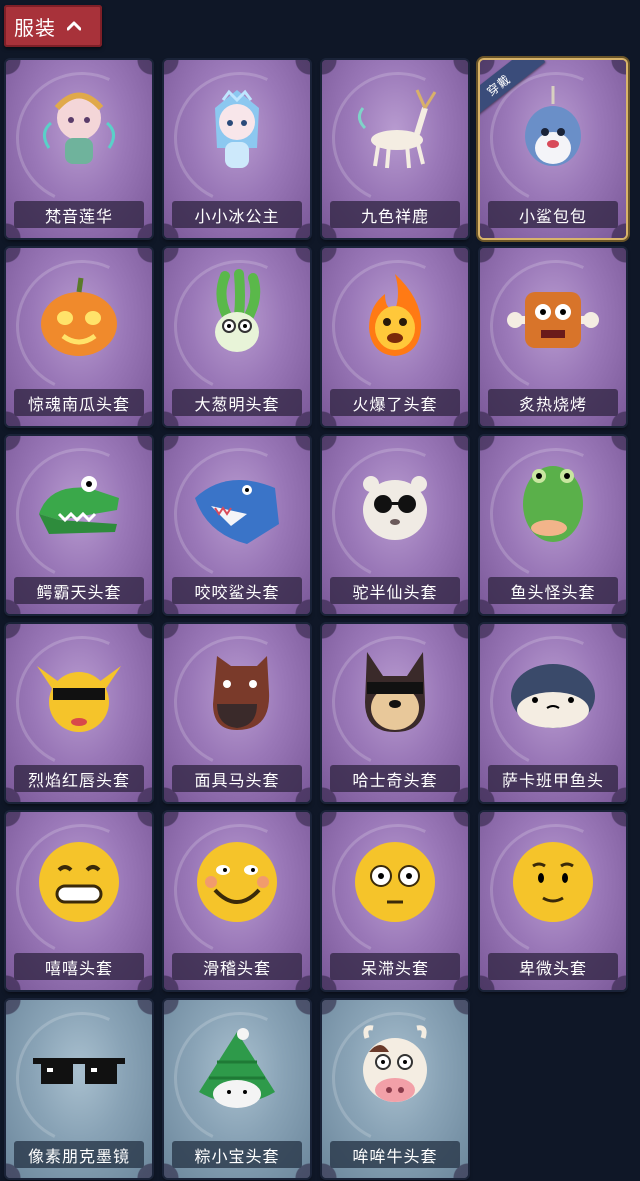  I want to click on costume-name: 炙热烧烤, so click(552, 404).